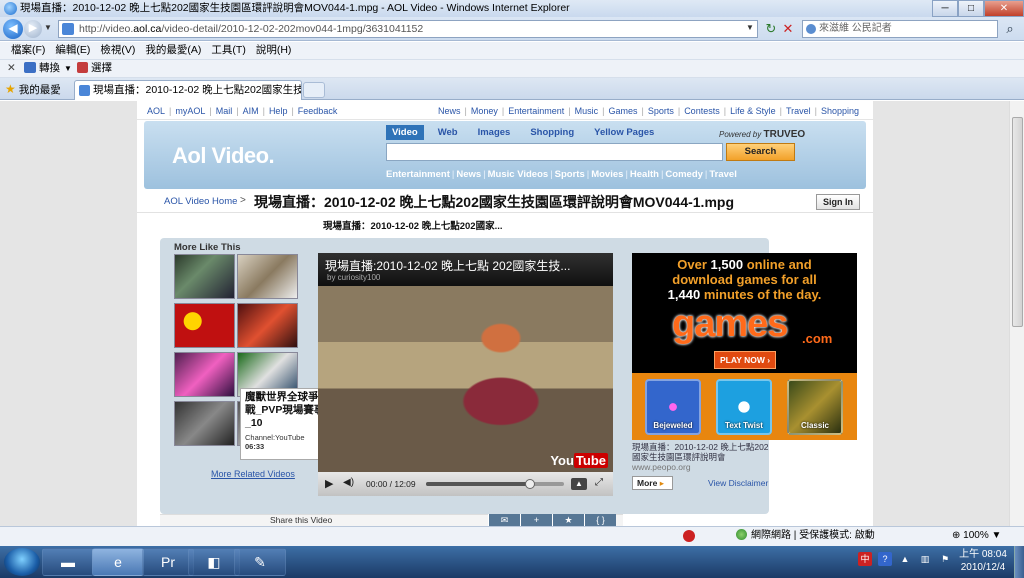 The image size is (1024, 578). I want to click on show-desktop-button, so click(1019, 562).